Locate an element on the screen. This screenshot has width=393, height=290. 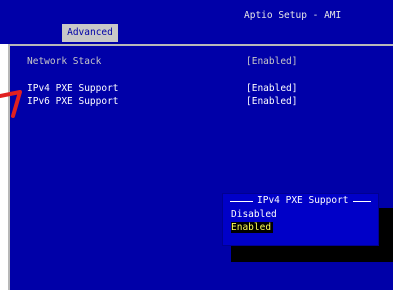
setting-ipv4-pxe-label: IPv4 PXE Support is located at coordinates (73, 88).